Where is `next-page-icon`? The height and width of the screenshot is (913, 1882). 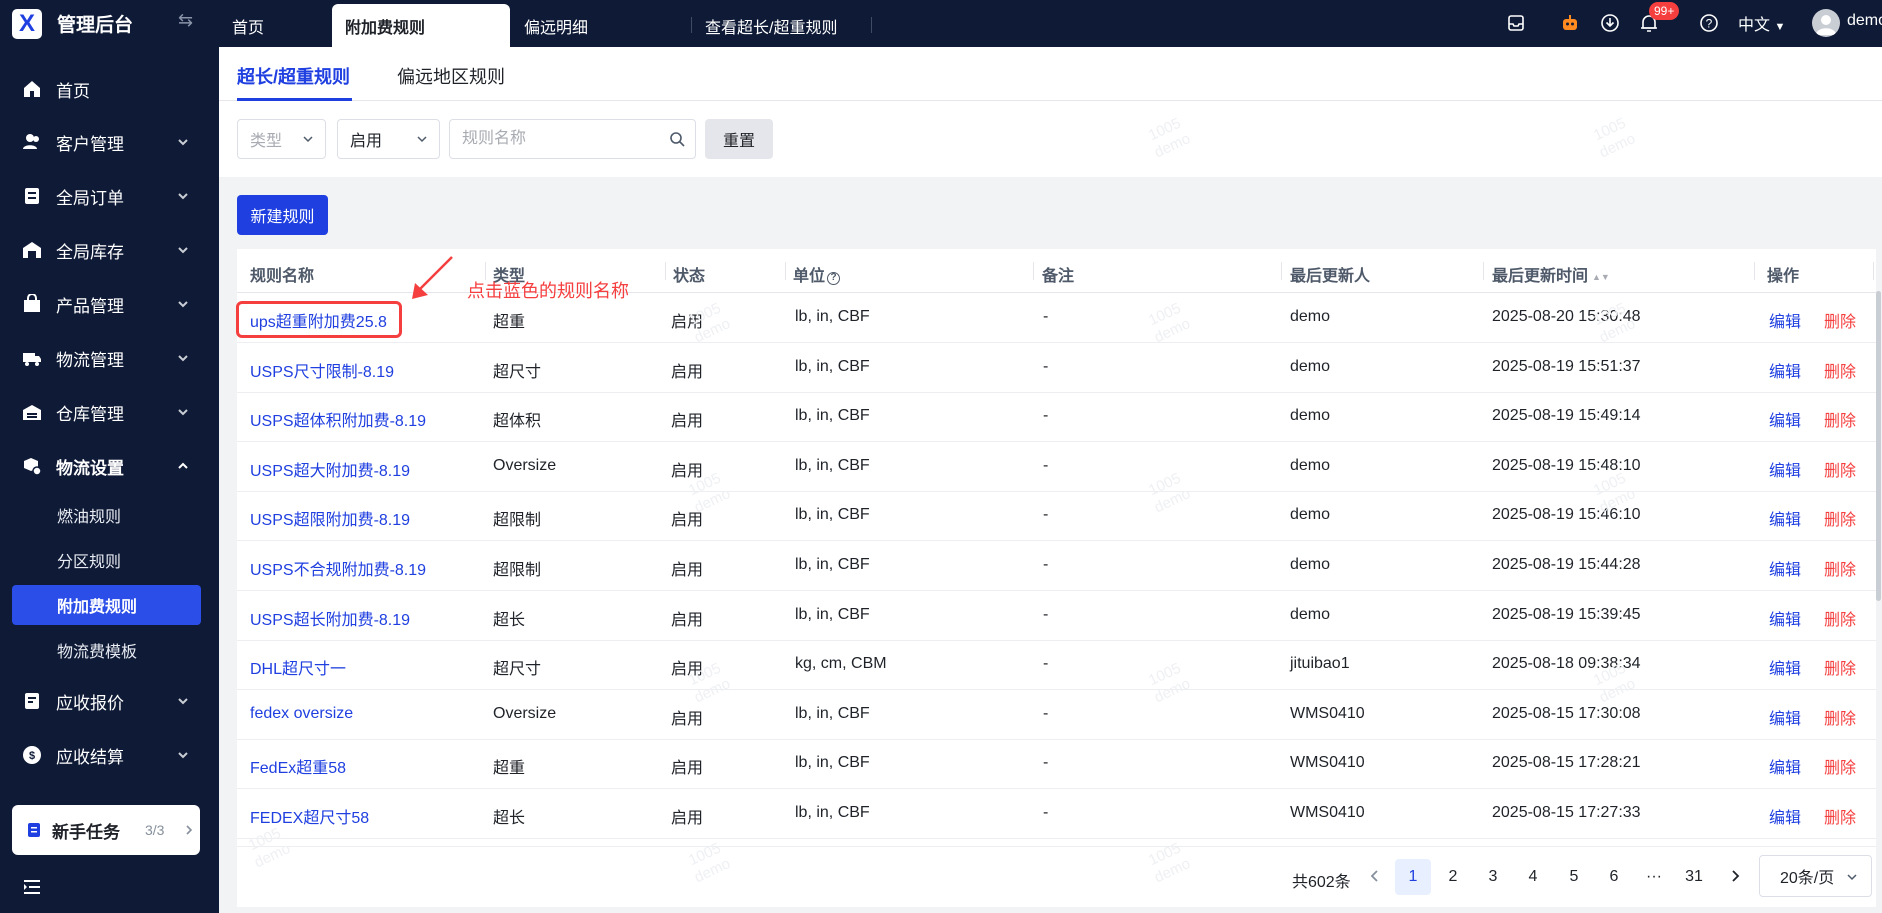
next-page-icon is located at coordinates (1735, 876).